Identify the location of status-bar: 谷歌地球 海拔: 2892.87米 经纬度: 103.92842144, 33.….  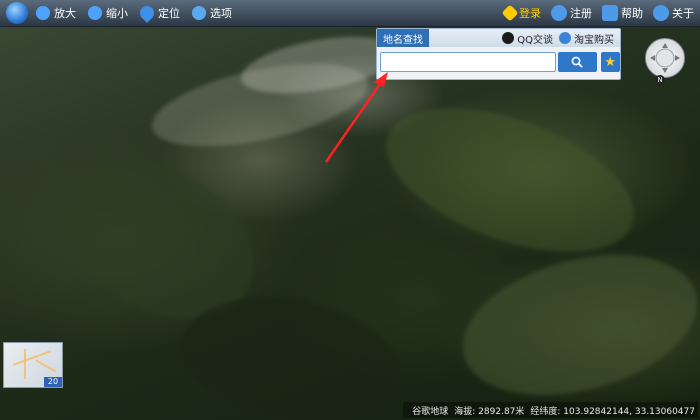
(550, 410).